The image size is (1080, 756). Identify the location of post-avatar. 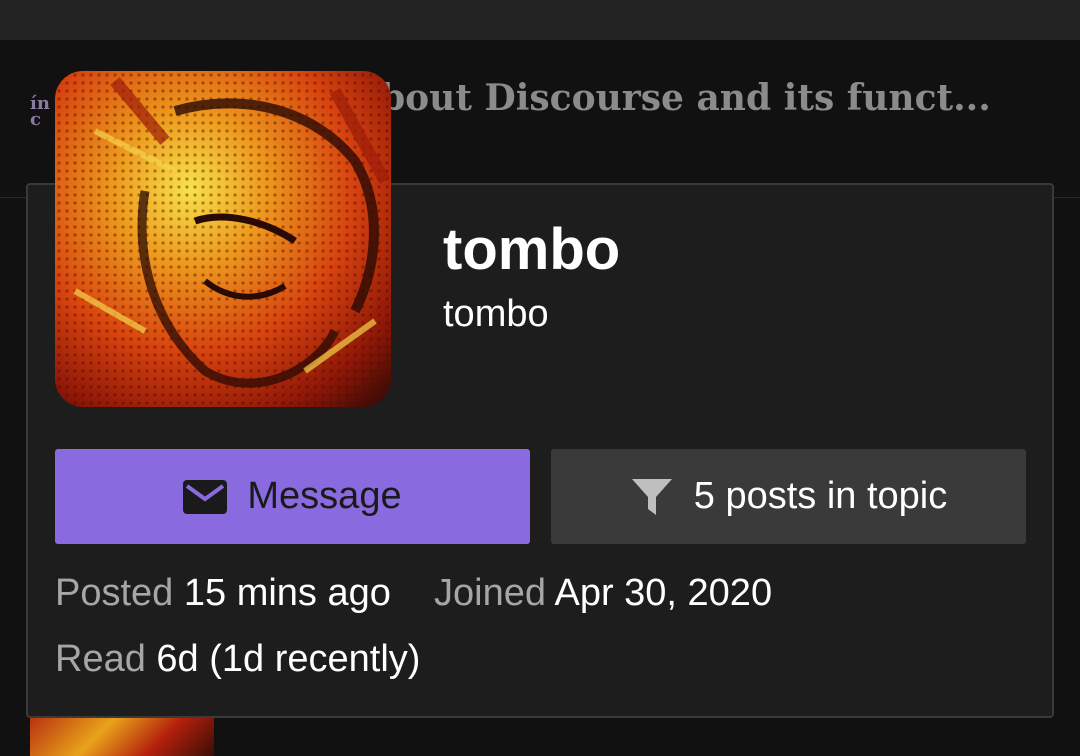
(122, 734).